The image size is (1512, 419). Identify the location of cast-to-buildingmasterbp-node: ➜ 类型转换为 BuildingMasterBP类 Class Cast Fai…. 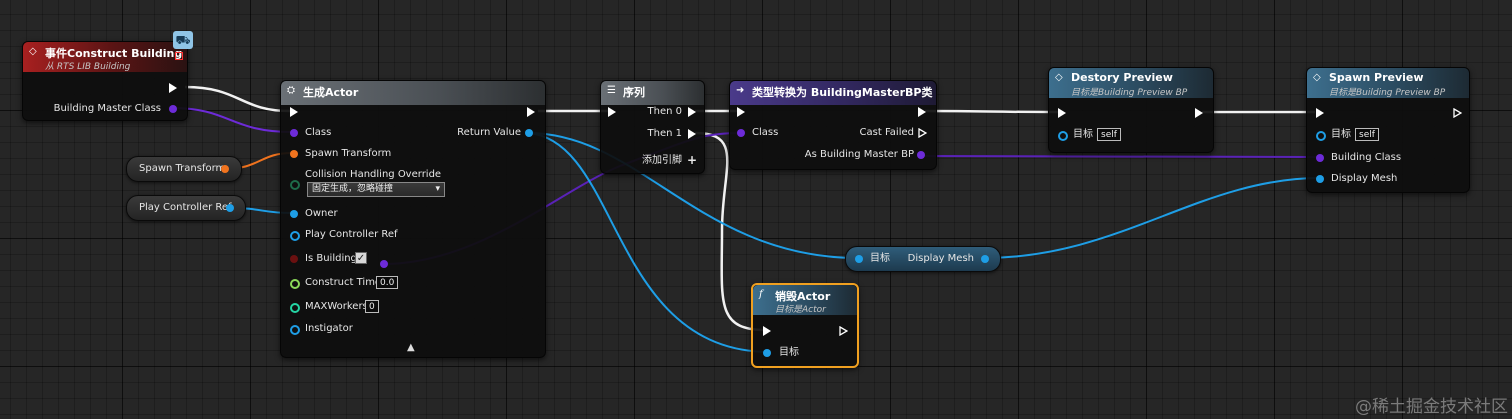
(833, 125).